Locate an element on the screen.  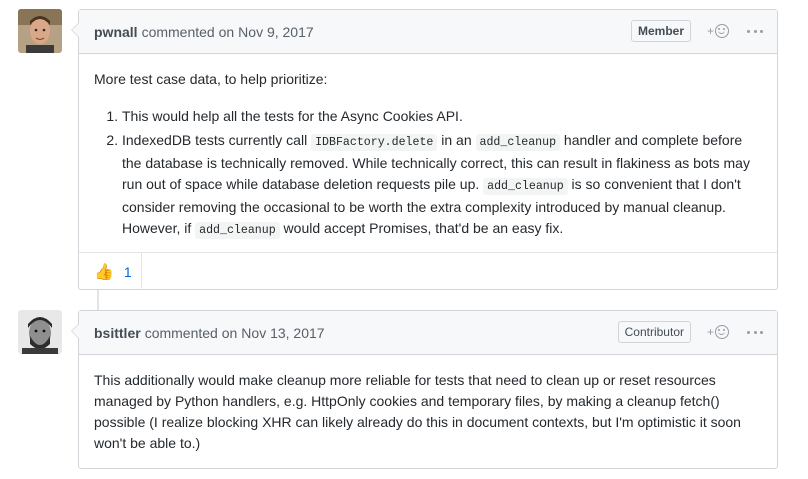
avatar-bsittler is located at coordinates (40, 332).